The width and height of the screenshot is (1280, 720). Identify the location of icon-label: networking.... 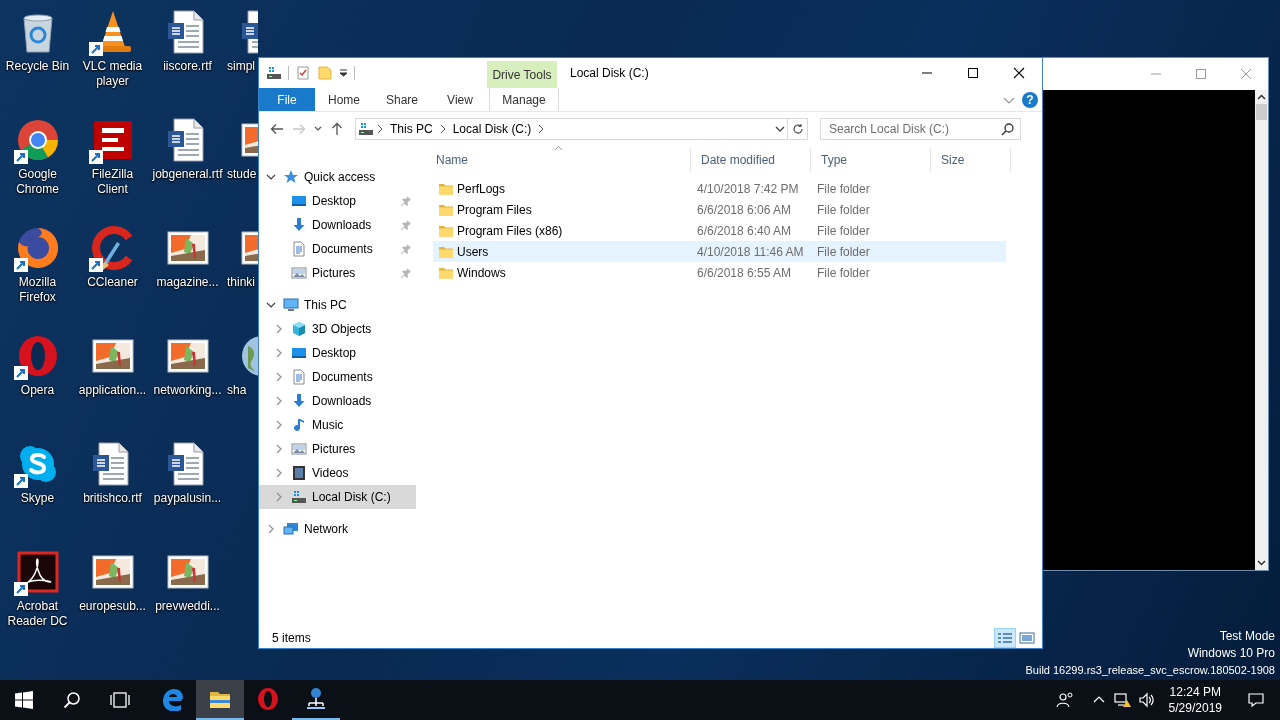
(187, 390).